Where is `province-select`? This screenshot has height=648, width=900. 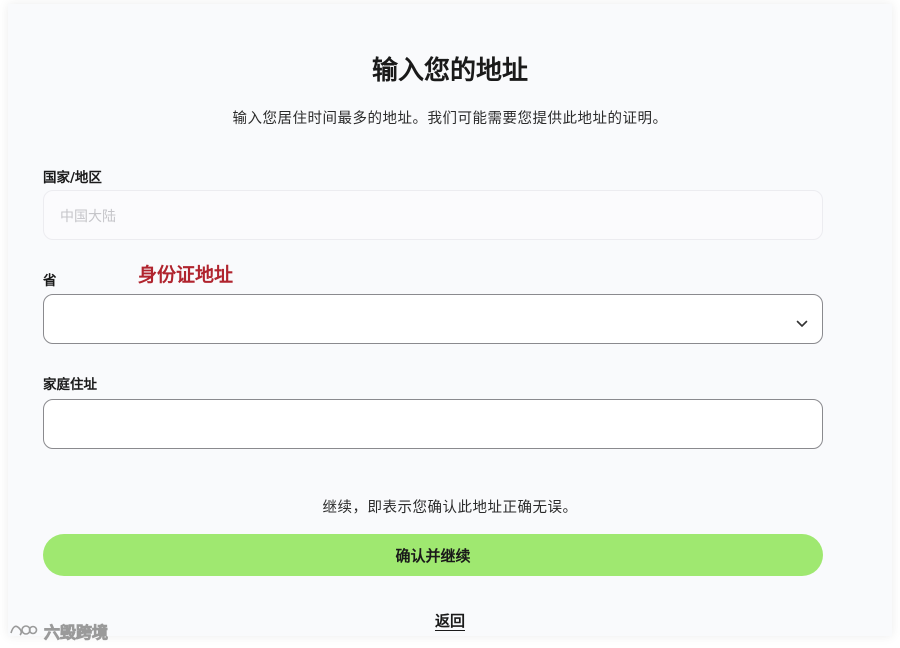 province-select is located at coordinates (433, 319).